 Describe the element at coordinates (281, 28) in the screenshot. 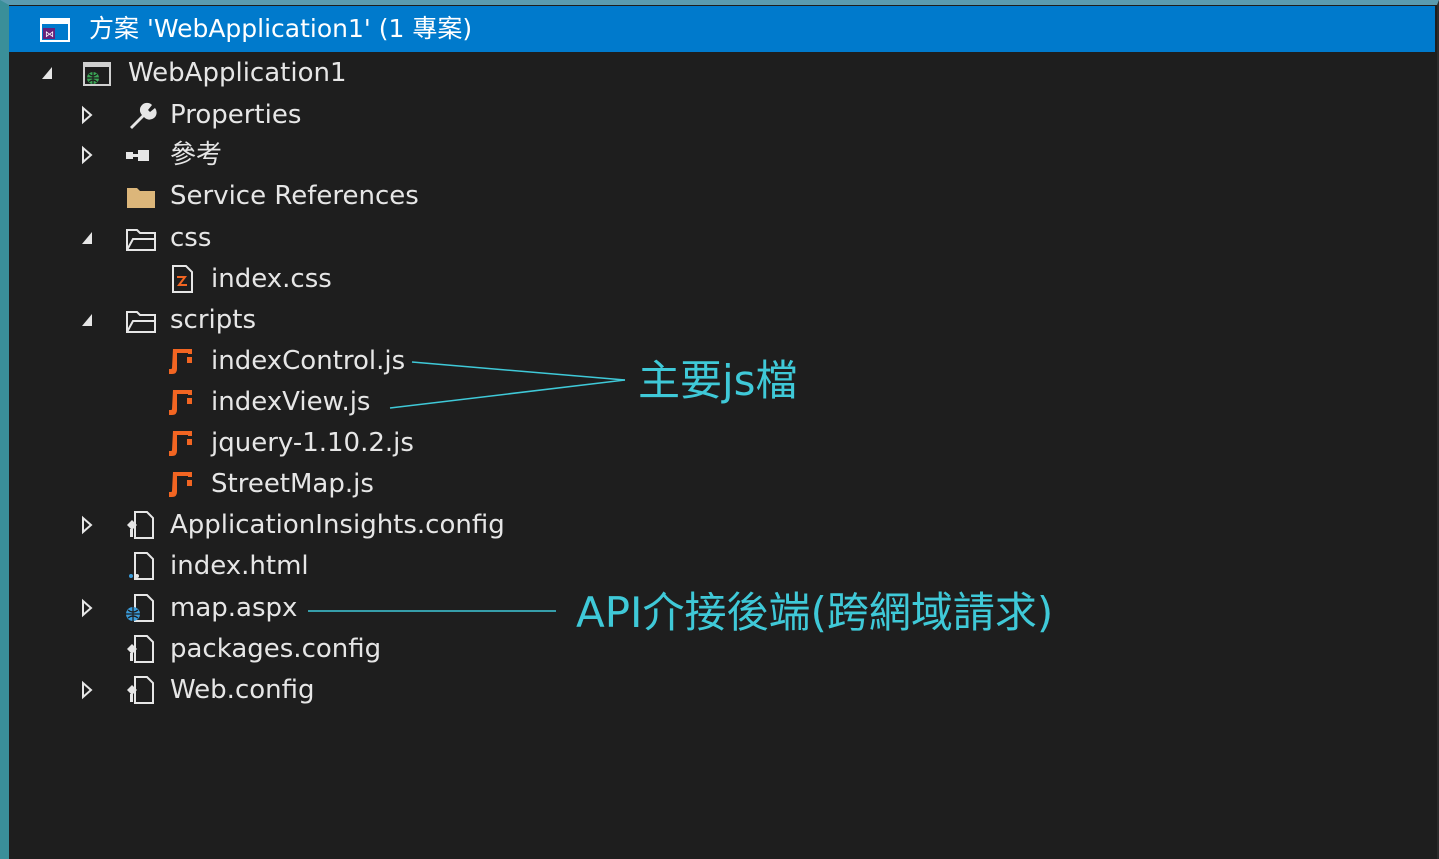

I see `solution-title: 方案 'WebApplication1' (1 專案)` at that location.